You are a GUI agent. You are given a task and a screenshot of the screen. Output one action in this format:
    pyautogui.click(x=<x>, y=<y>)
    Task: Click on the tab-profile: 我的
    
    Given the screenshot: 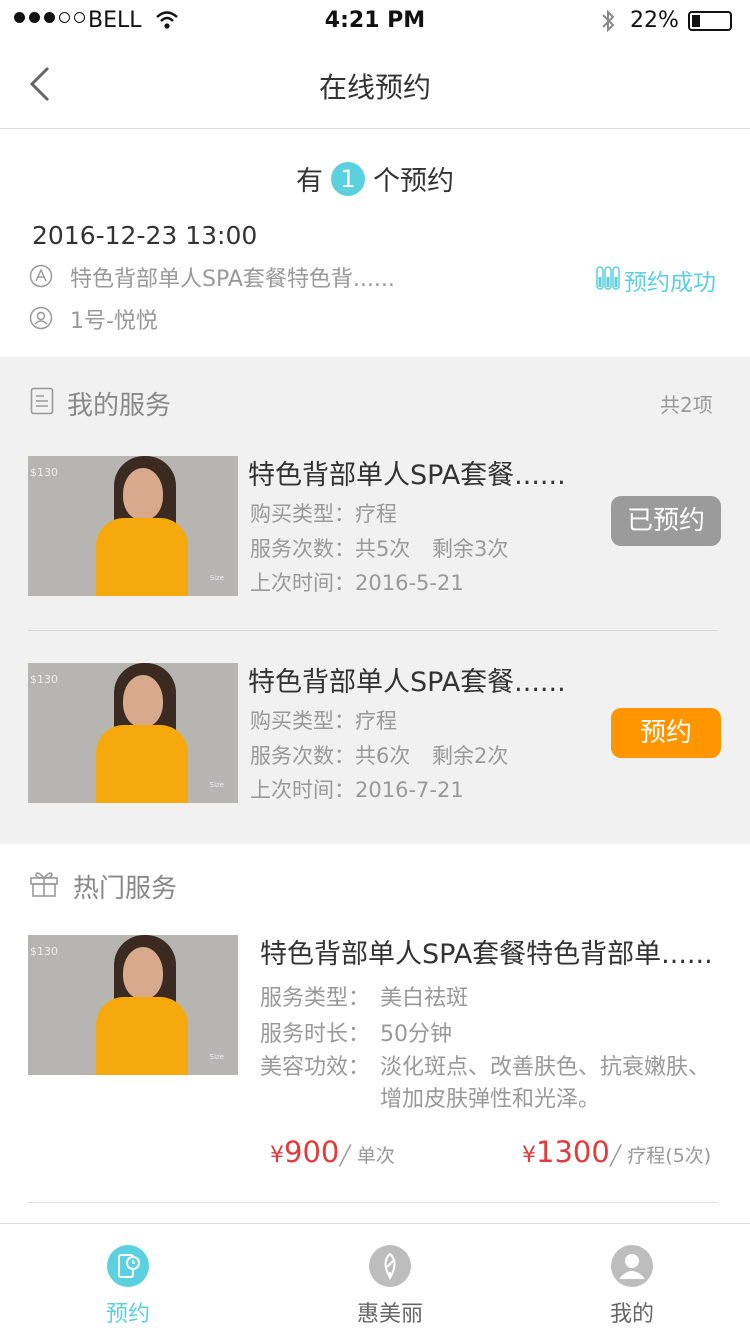 What is the action you would take?
    pyautogui.click(x=632, y=1279)
    